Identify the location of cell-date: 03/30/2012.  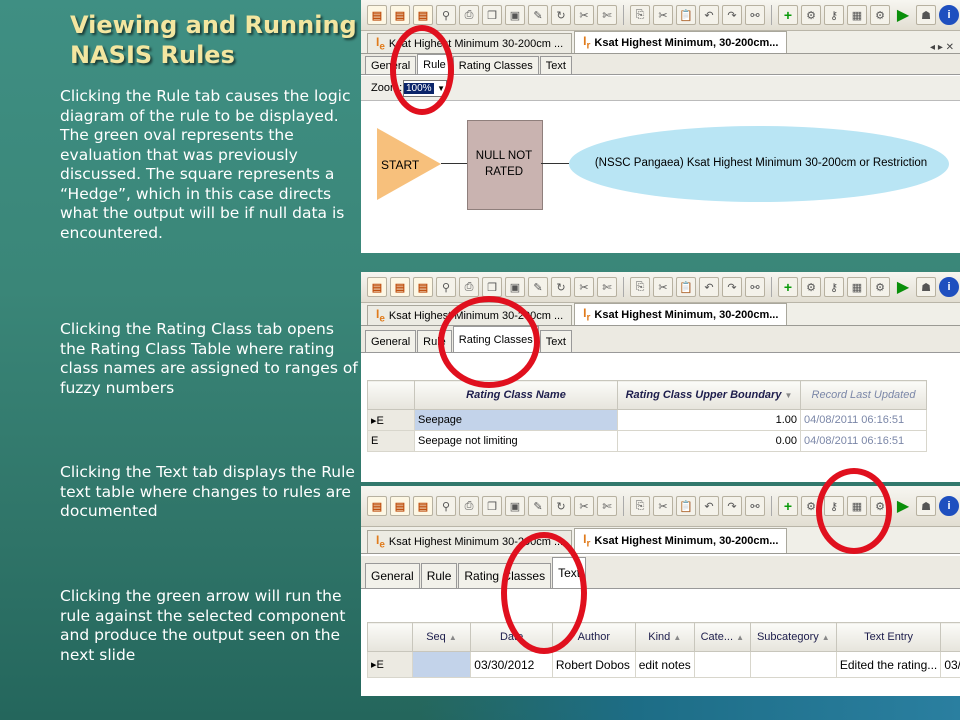
(511, 664).